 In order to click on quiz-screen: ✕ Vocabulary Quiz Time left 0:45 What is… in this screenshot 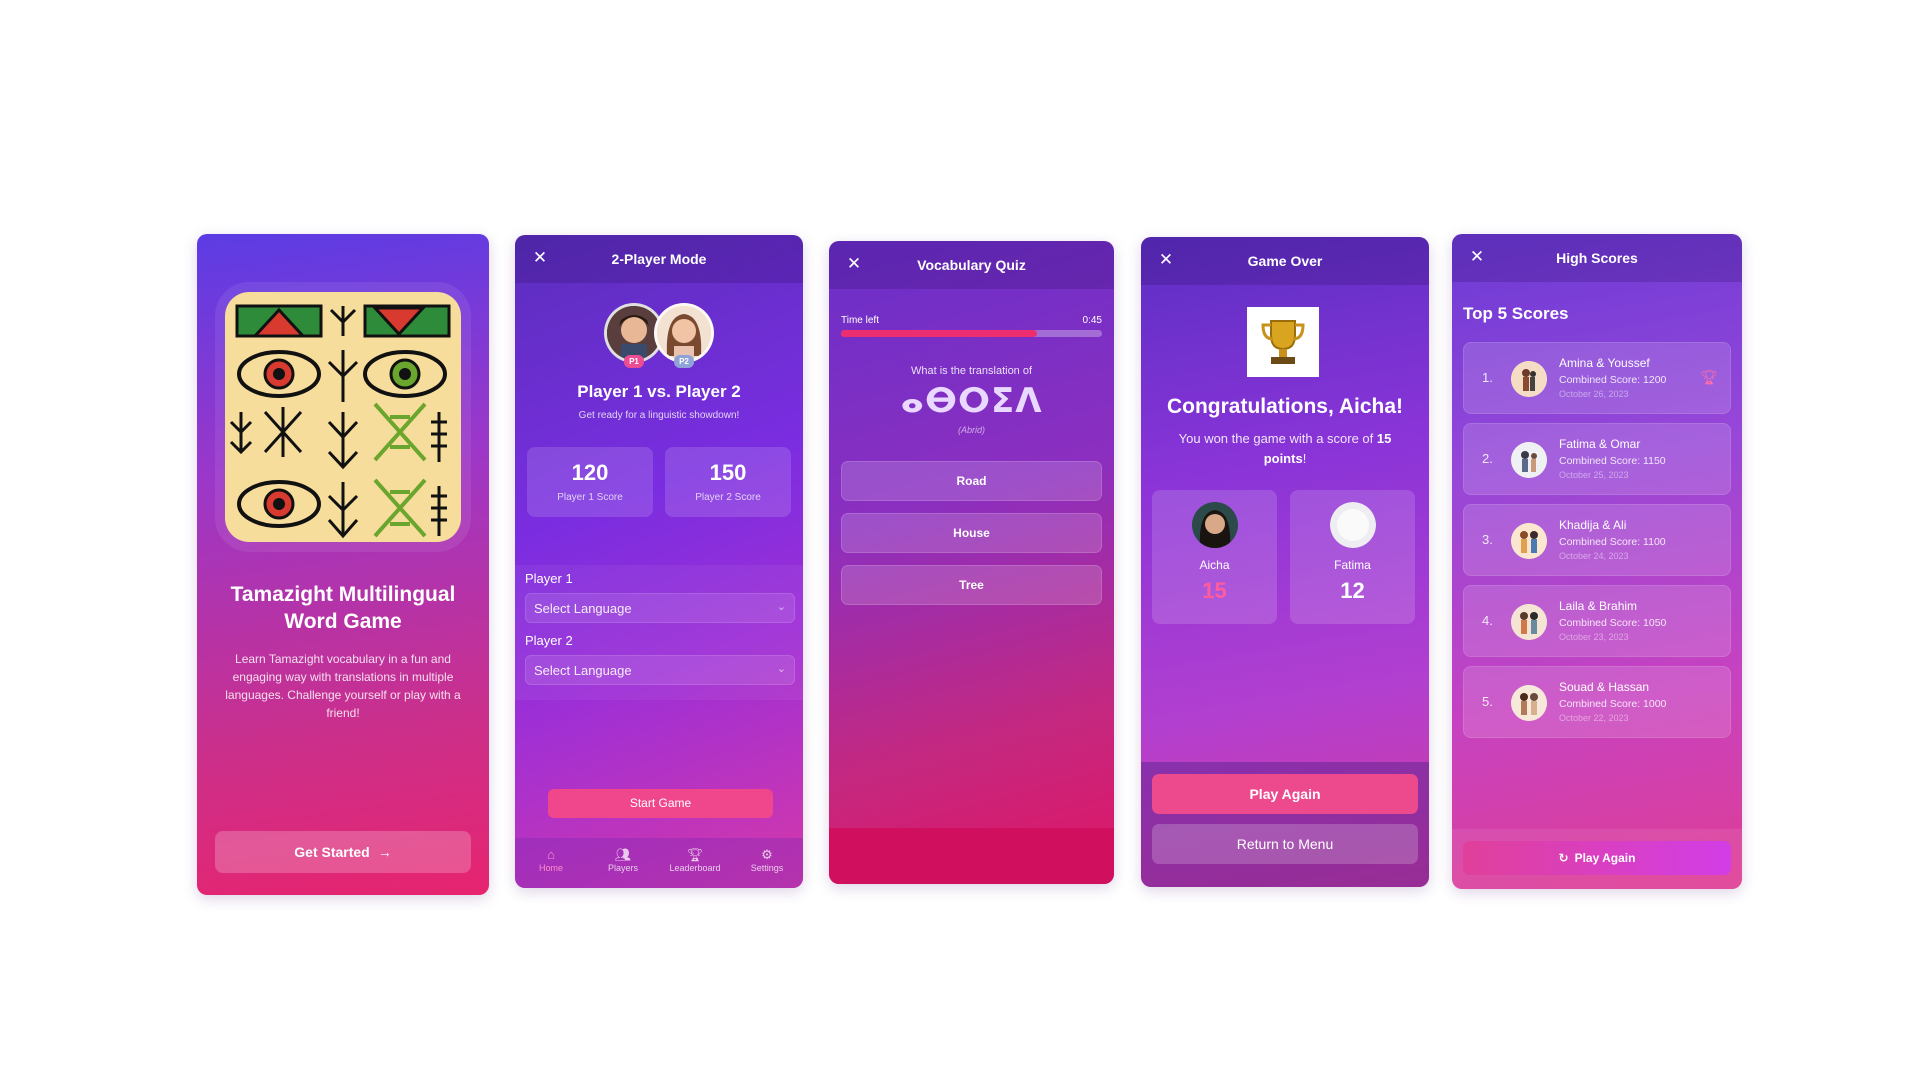, I will do `click(971, 562)`.